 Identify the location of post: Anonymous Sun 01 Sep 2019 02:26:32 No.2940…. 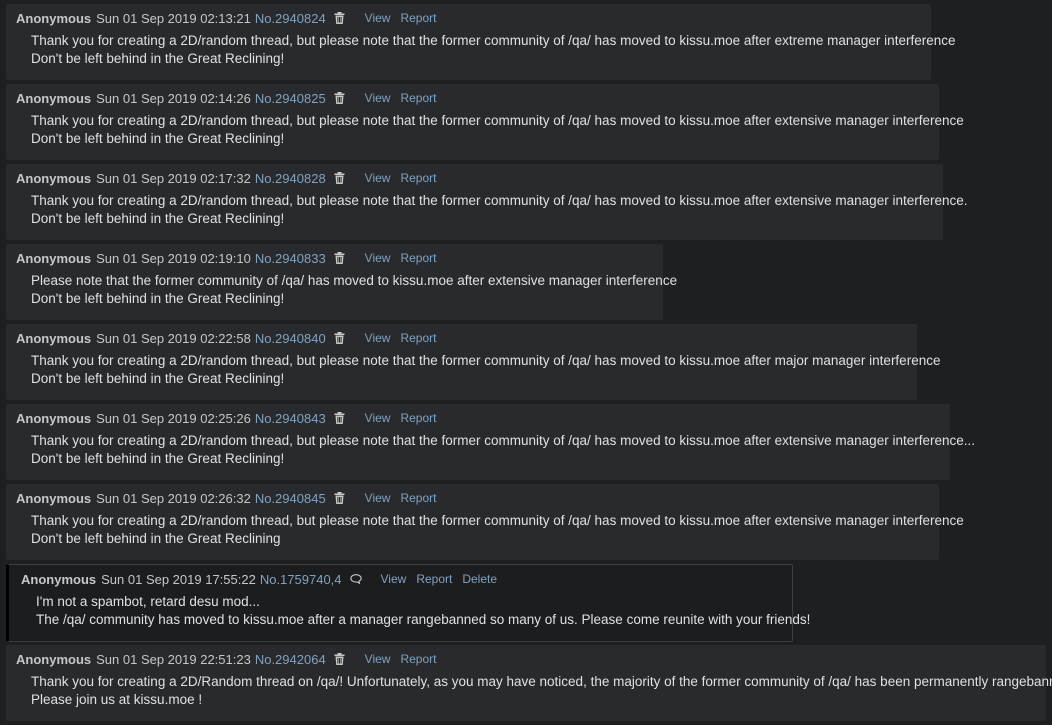
(485, 522).